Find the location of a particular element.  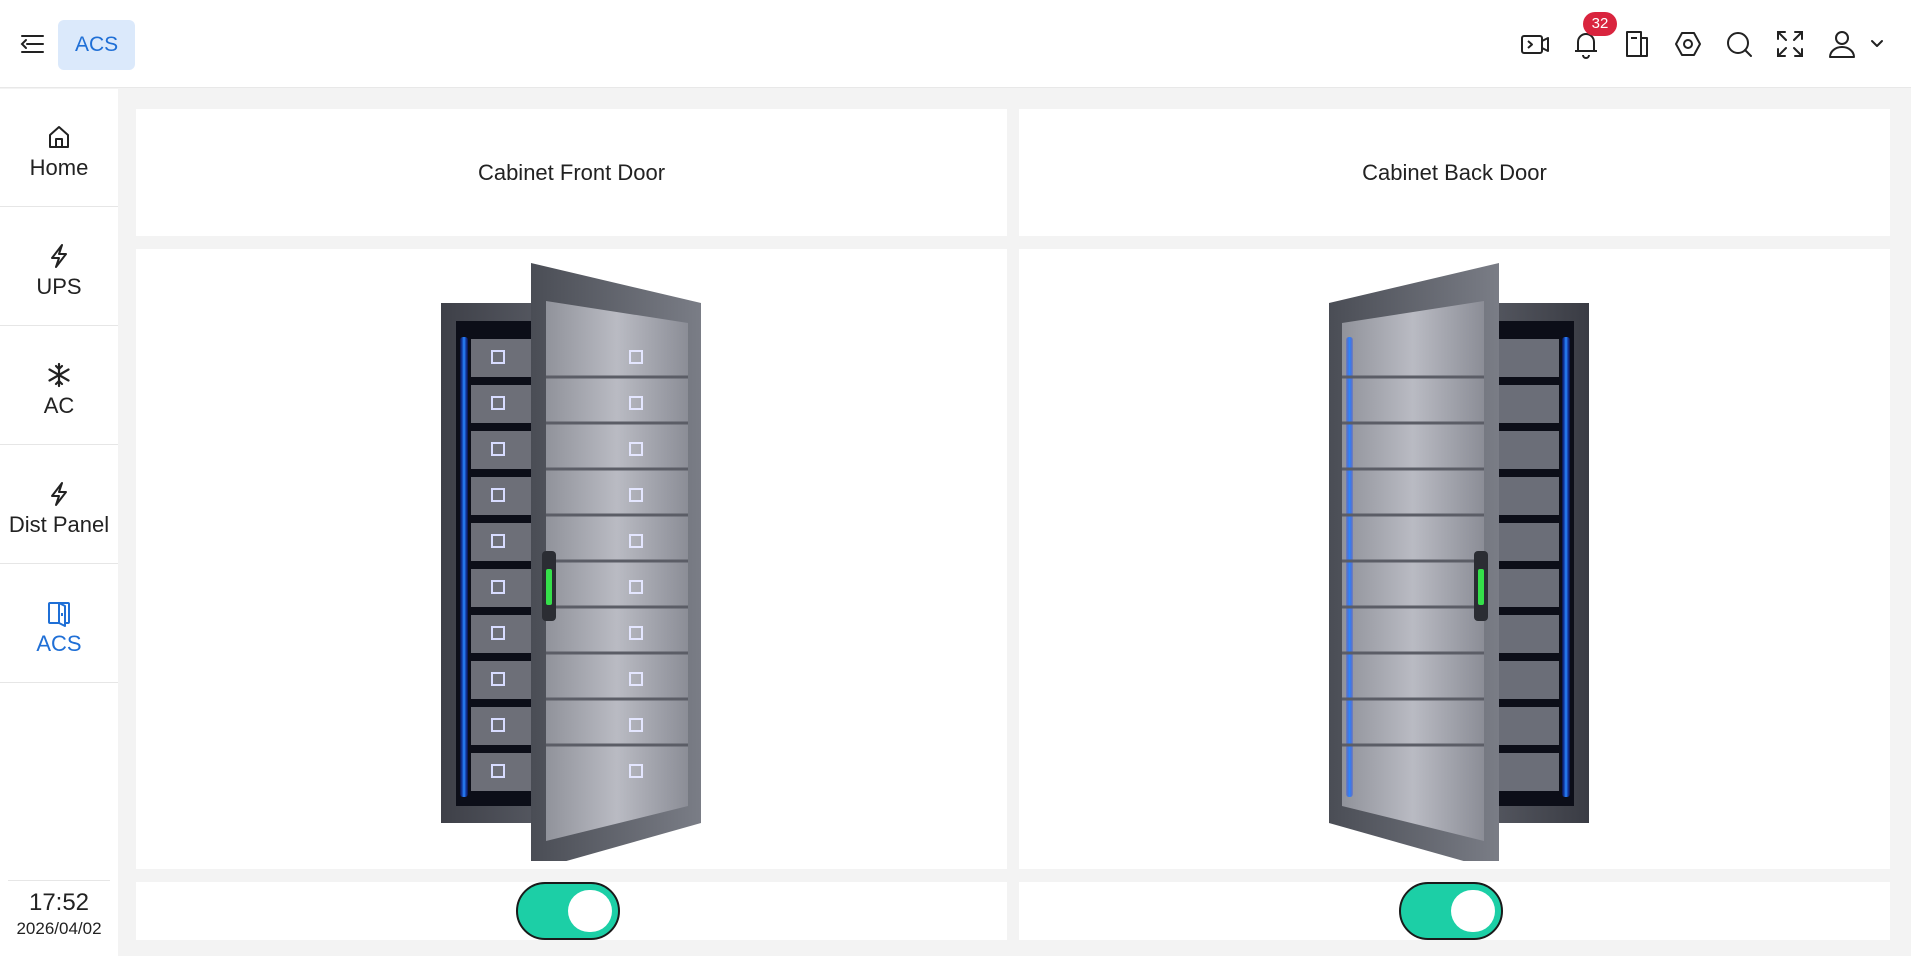

chevron-down-icon is located at coordinates (1877, 43).